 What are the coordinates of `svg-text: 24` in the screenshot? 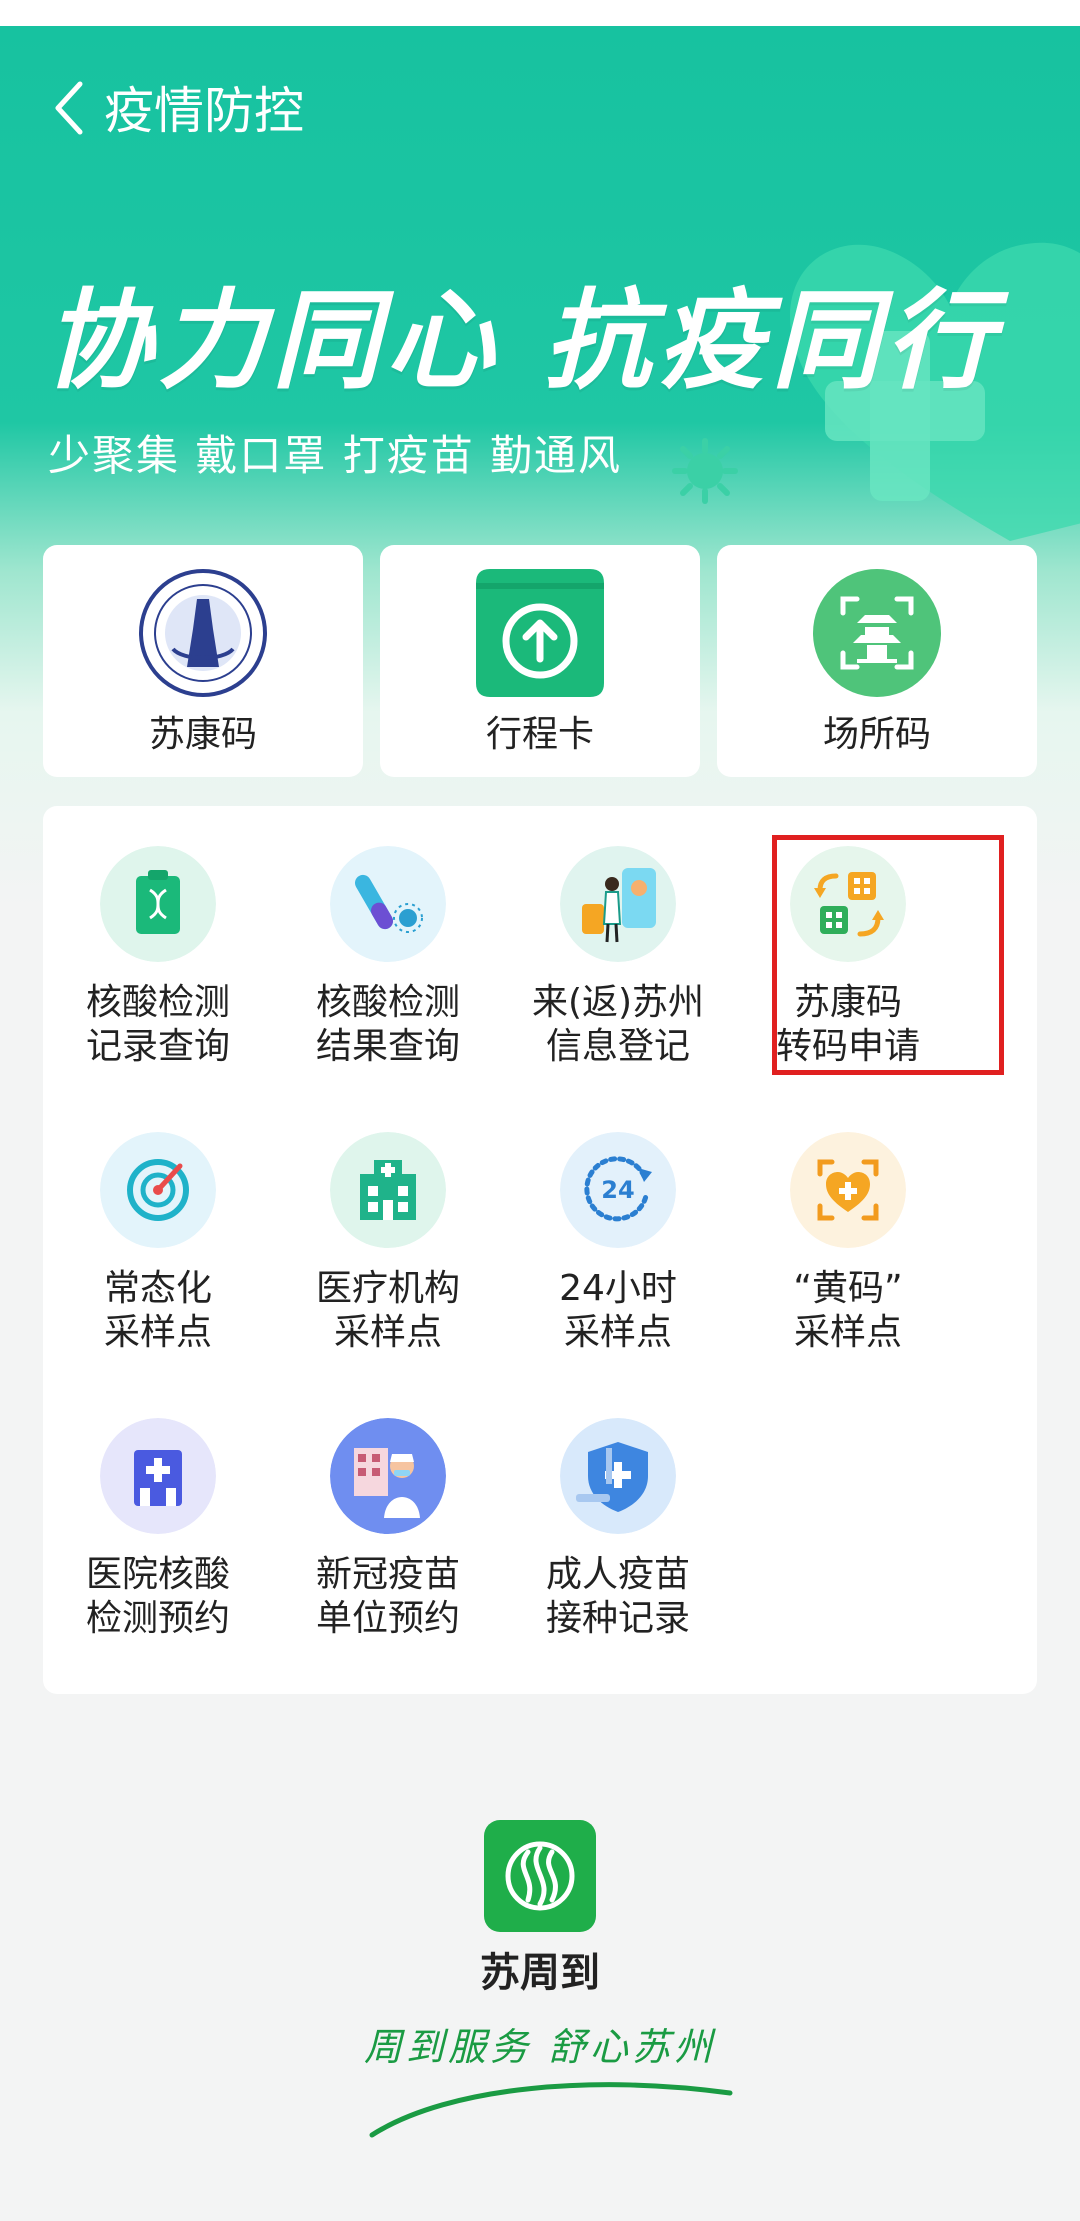 It's located at (617, 1190).